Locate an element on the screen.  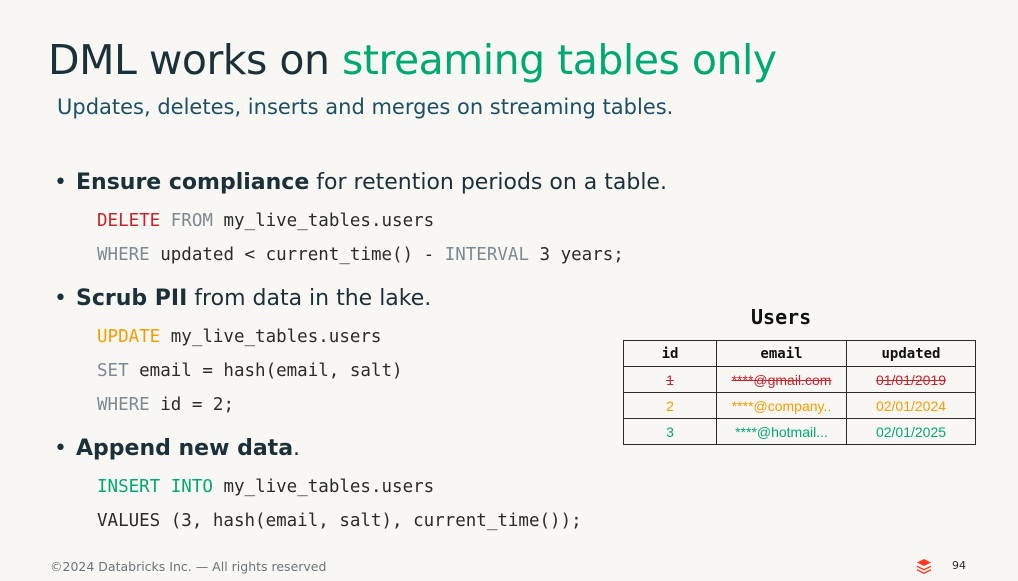
code-keyword: SET is located at coordinates (113, 371).